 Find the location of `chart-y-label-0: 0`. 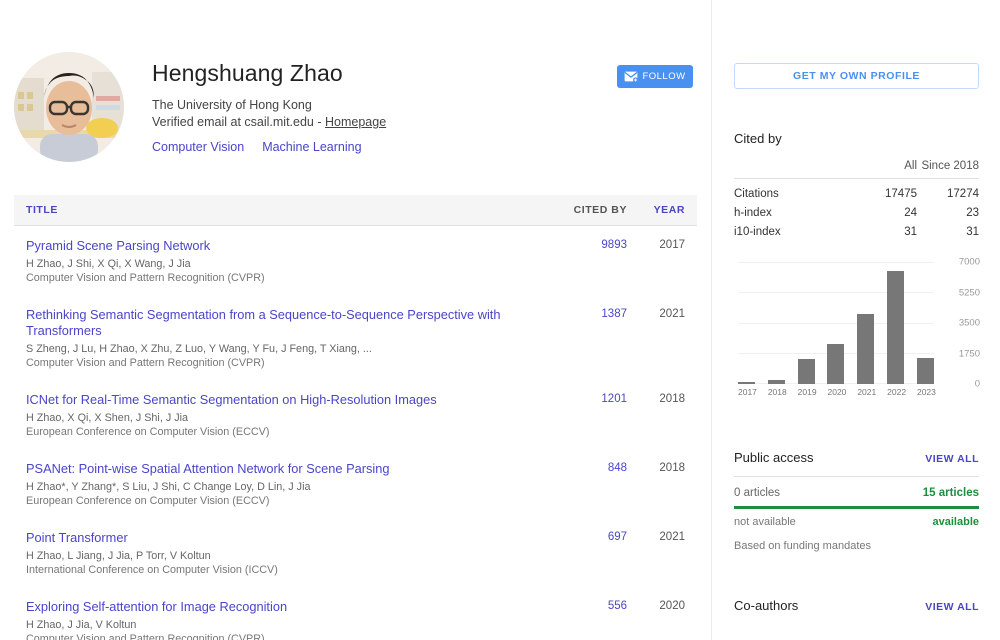

chart-y-label-0: 0 is located at coordinates (977, 384).